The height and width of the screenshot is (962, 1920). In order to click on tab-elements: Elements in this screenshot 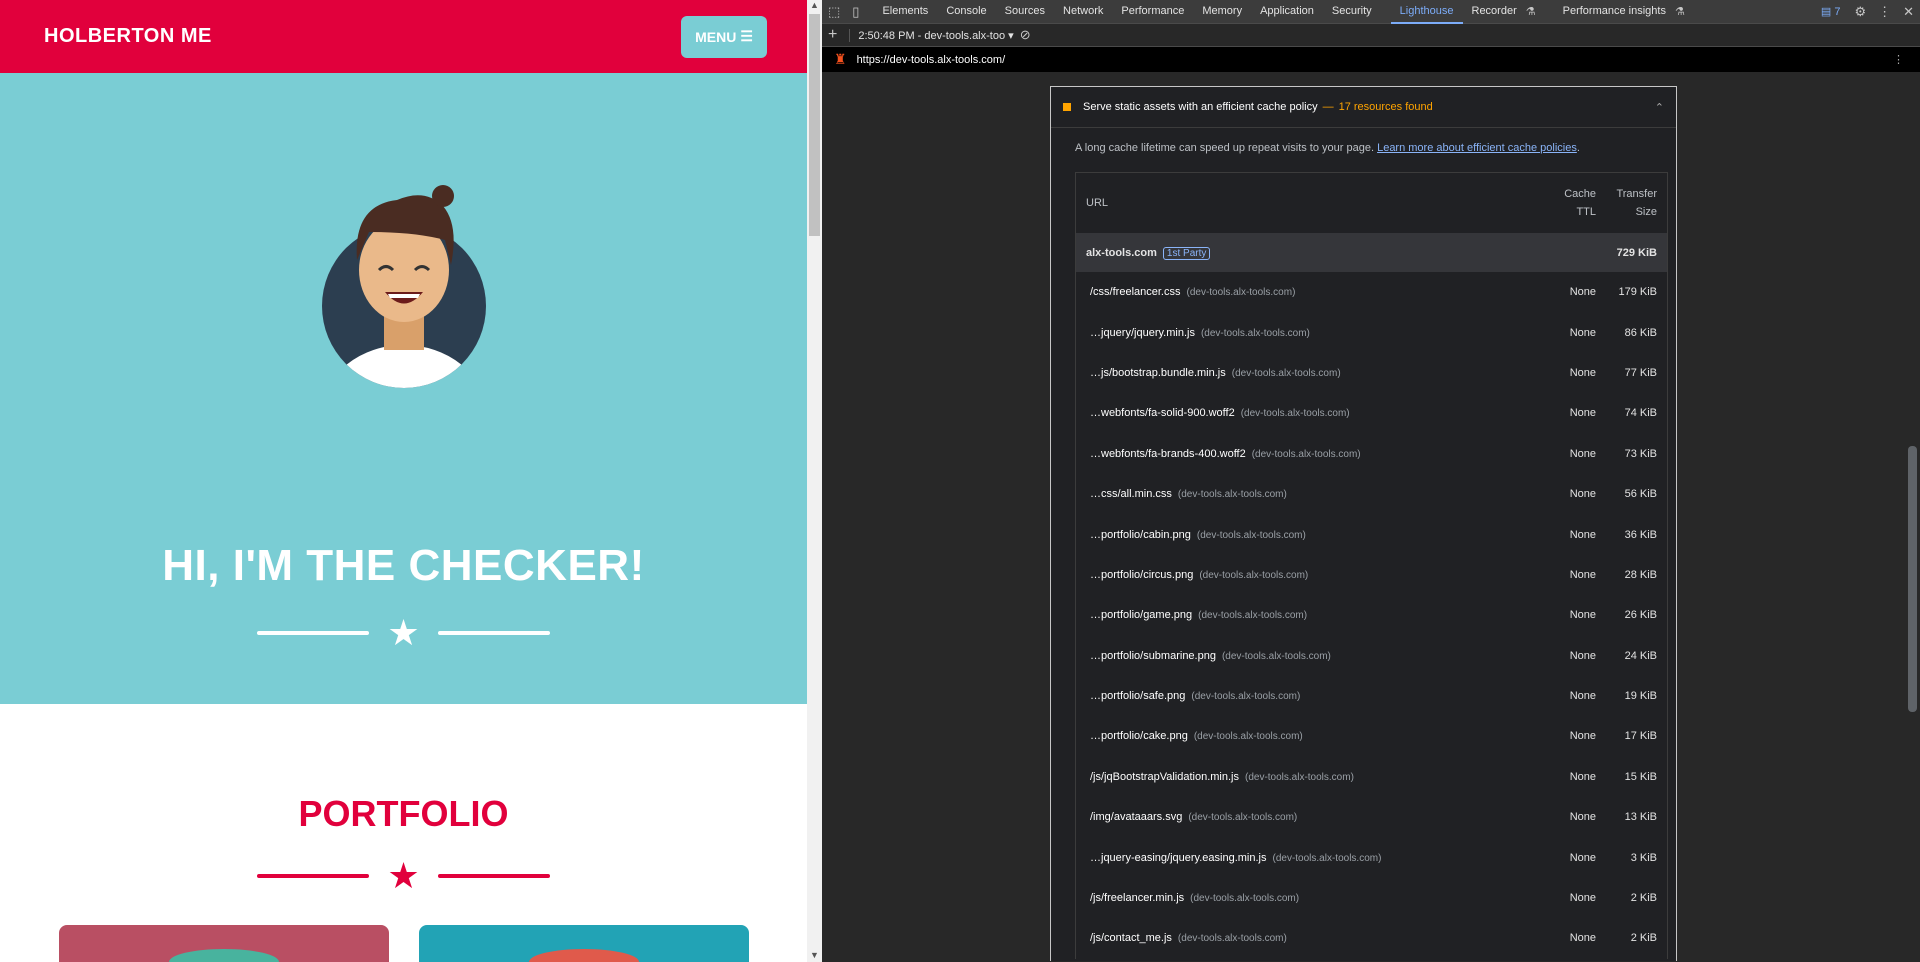, I will do `click(905, 12)`.